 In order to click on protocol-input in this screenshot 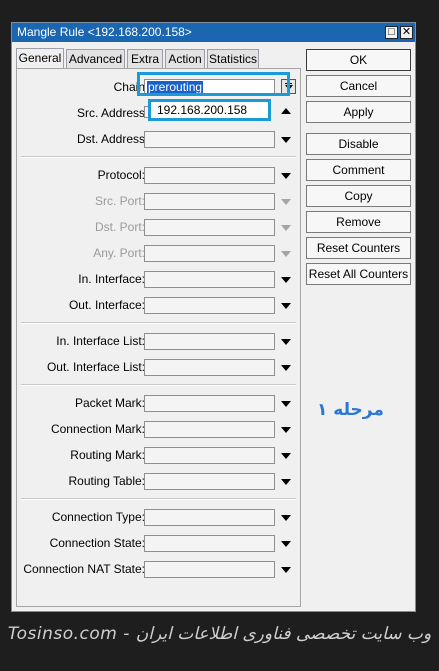, I will do `click(209, 175)`.